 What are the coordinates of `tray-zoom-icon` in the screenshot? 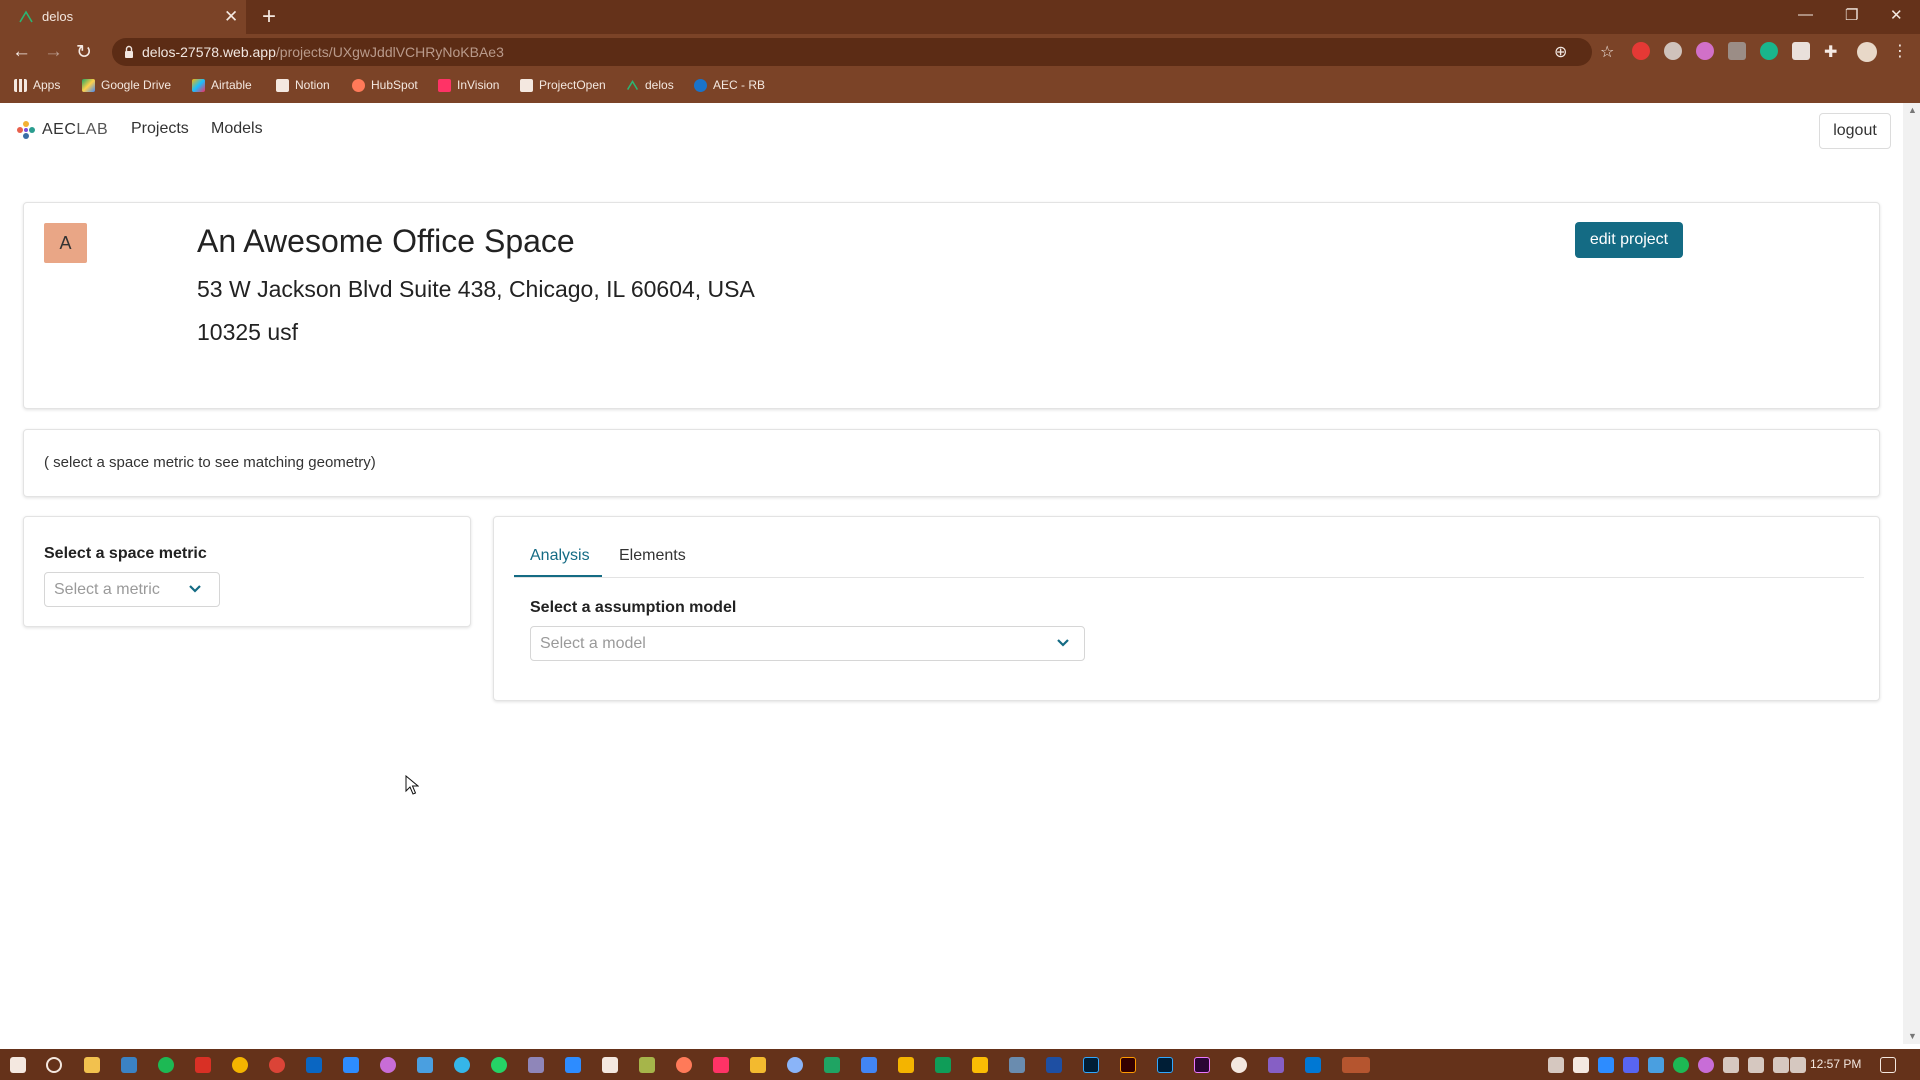 It's located at (1606, 1065).